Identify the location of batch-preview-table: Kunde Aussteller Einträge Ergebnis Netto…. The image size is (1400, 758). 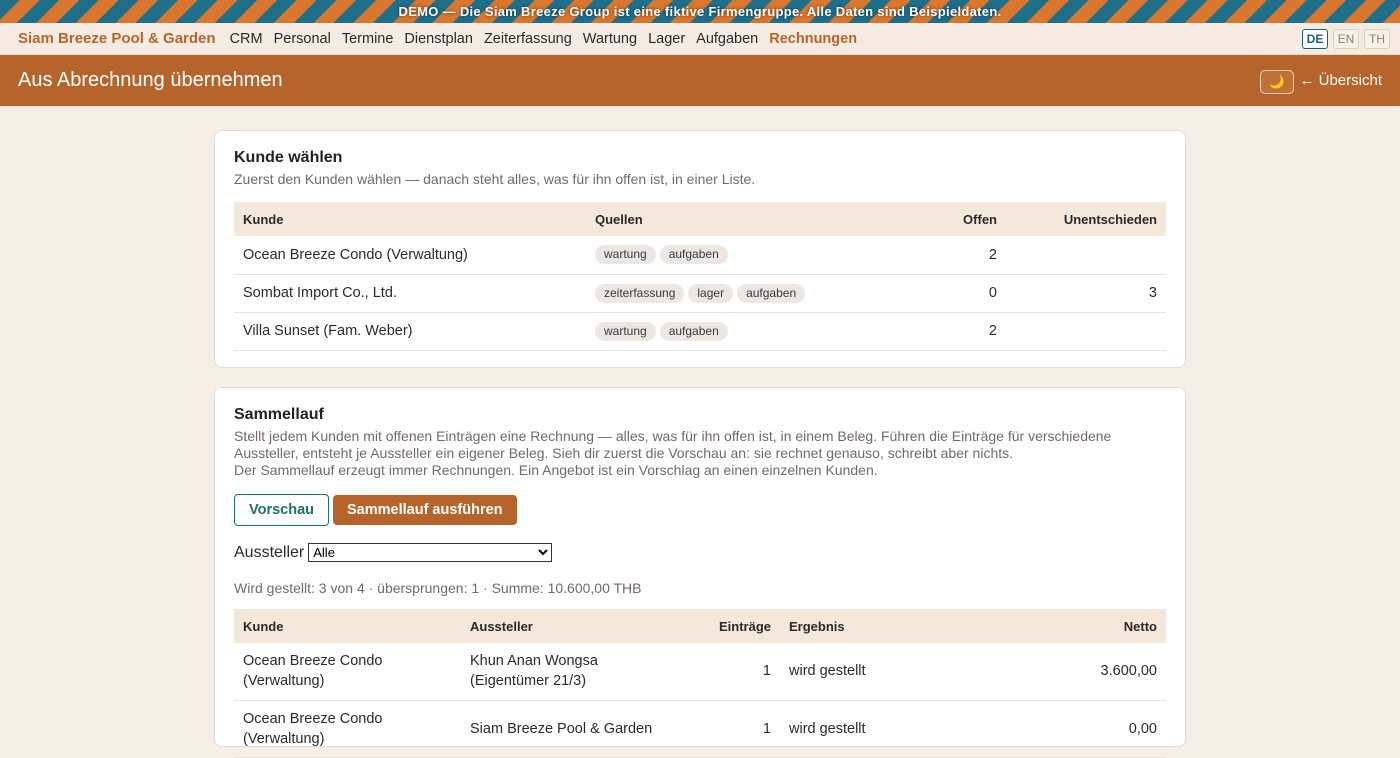
(700, 683).